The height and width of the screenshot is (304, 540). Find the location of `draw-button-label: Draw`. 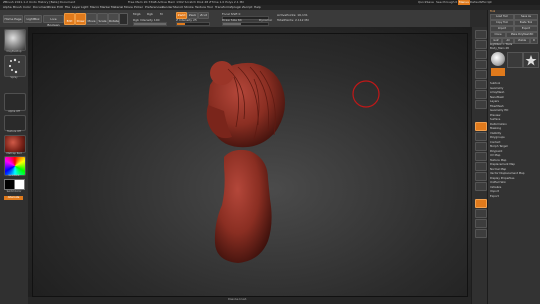

draw-button-label: Draw is located at coordinates (80, 21).